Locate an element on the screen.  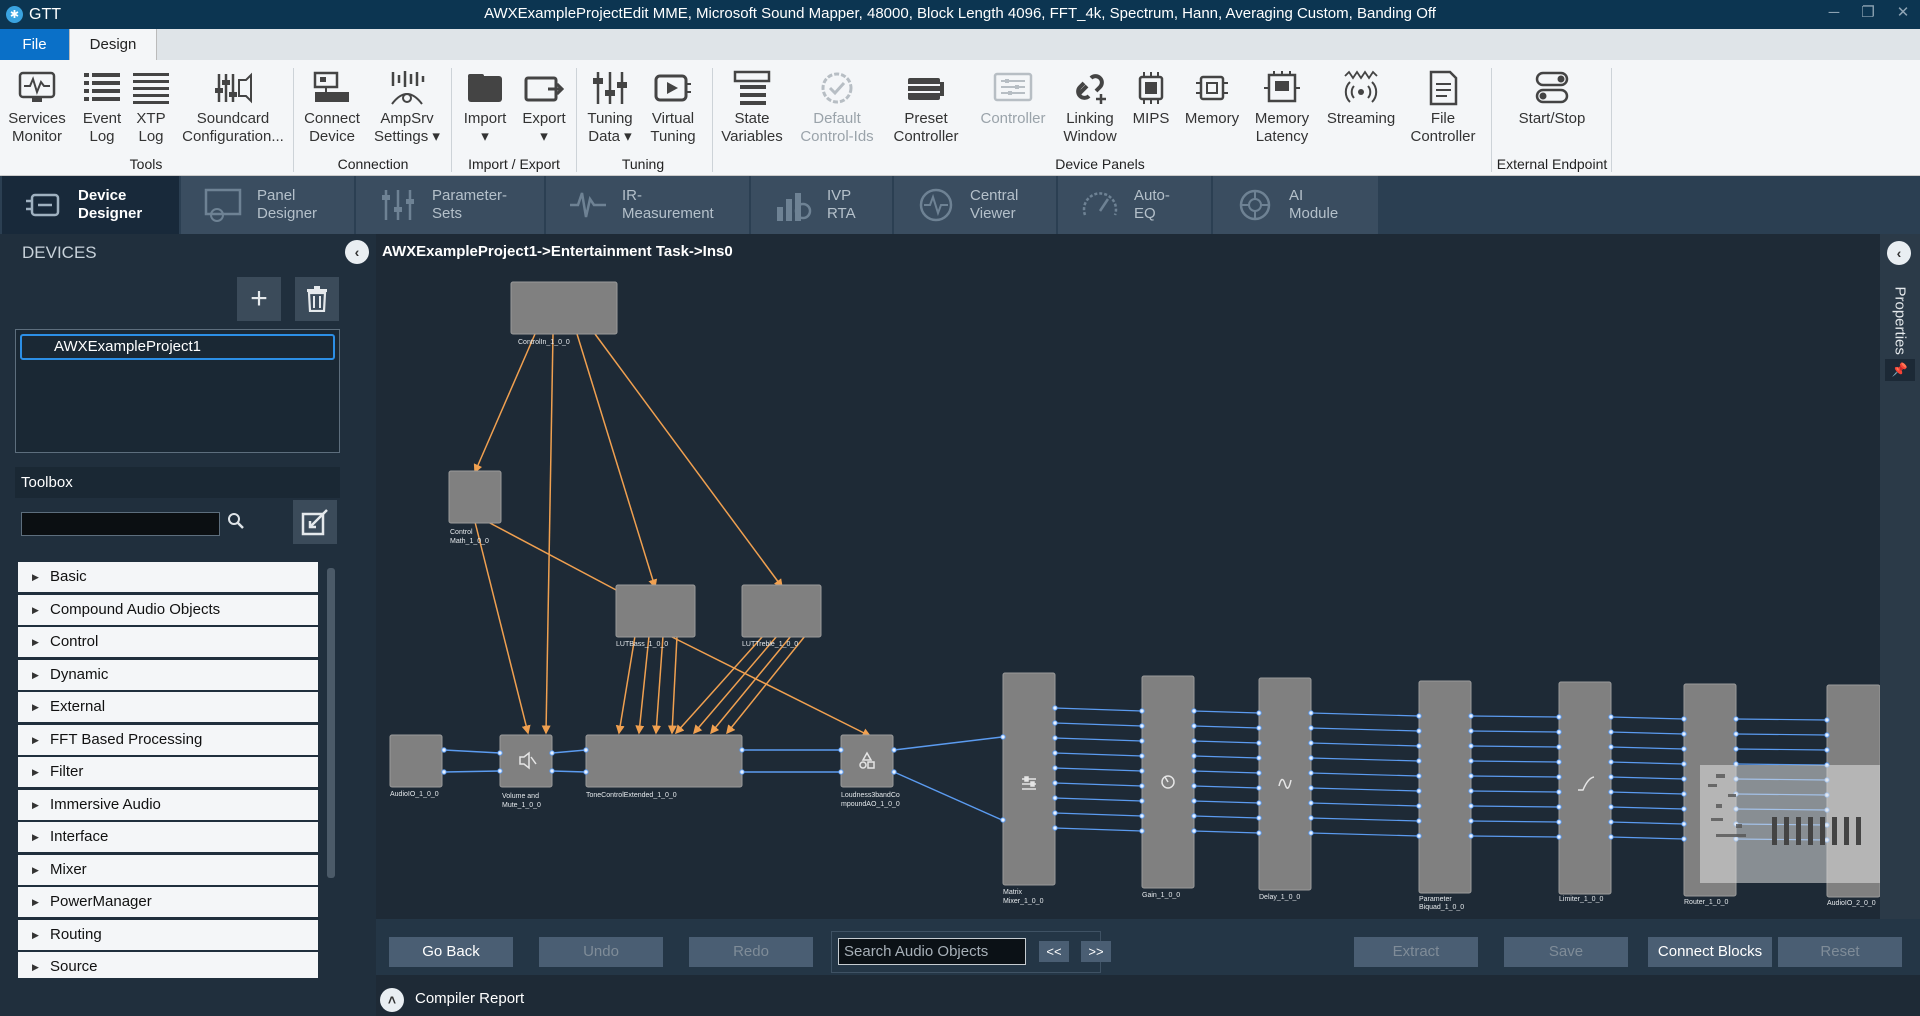
go-back-button: Go Back is located at coordinates (451, 952).